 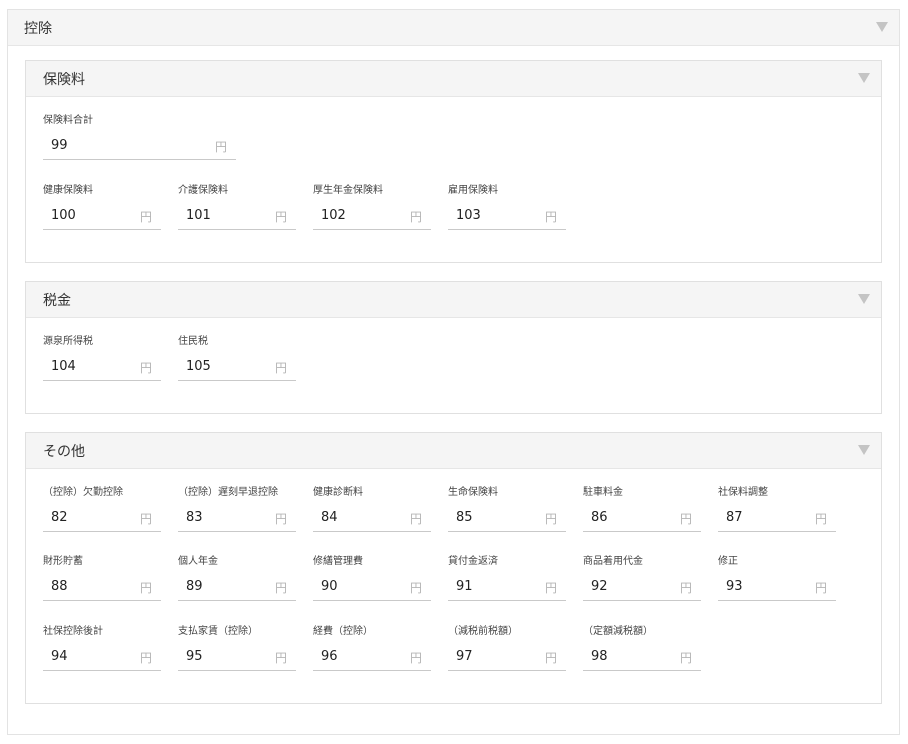 What do you see at coordinates (63, 215) in the screenshot?
I see `field-value: 100` at bounding box center [63, 215].